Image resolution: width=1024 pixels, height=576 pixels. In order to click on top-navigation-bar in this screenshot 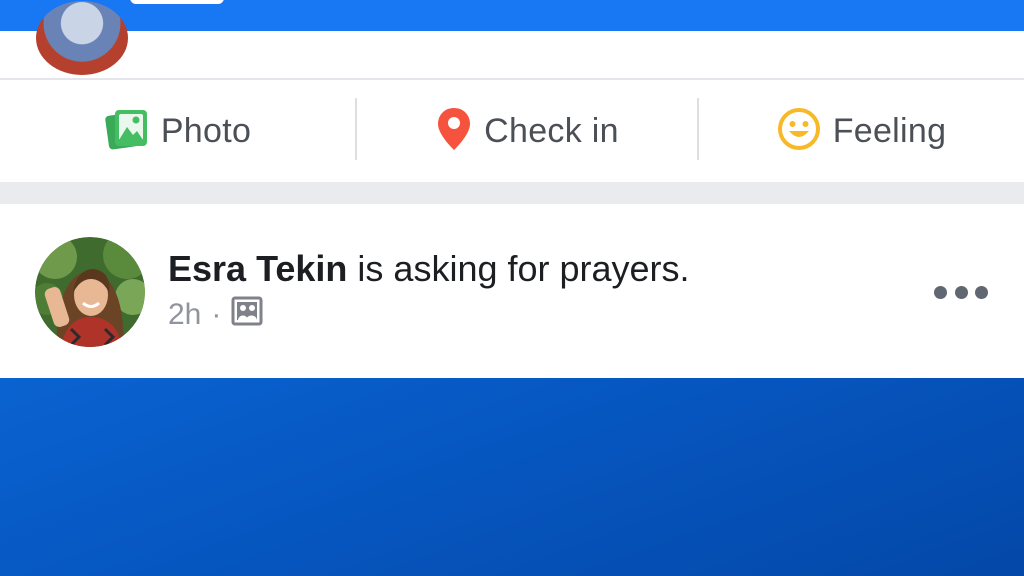, I will do `click(512, 15)`.